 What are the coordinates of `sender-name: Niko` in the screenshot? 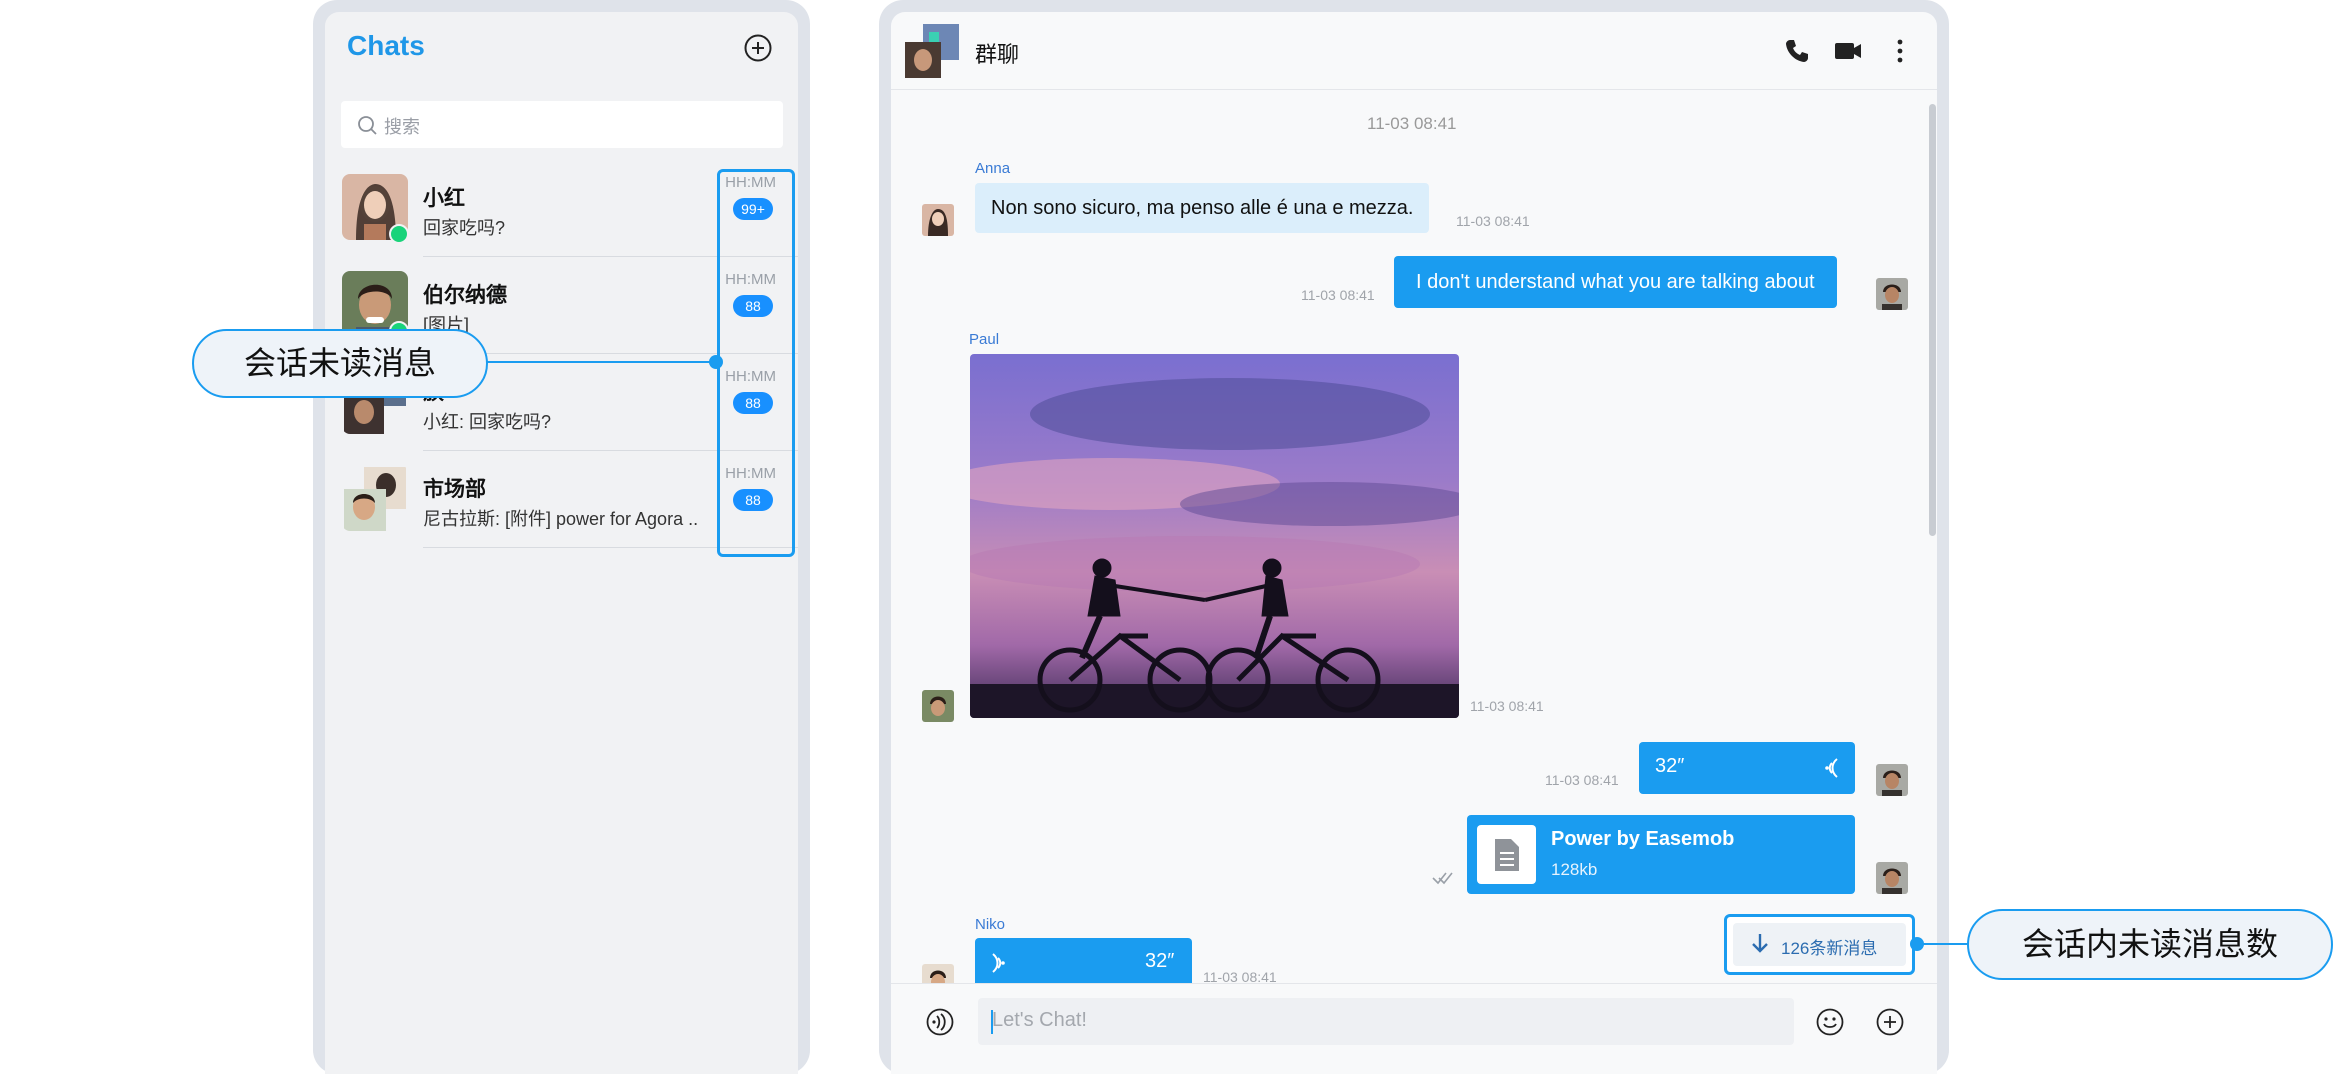 It's located at (990, 924).